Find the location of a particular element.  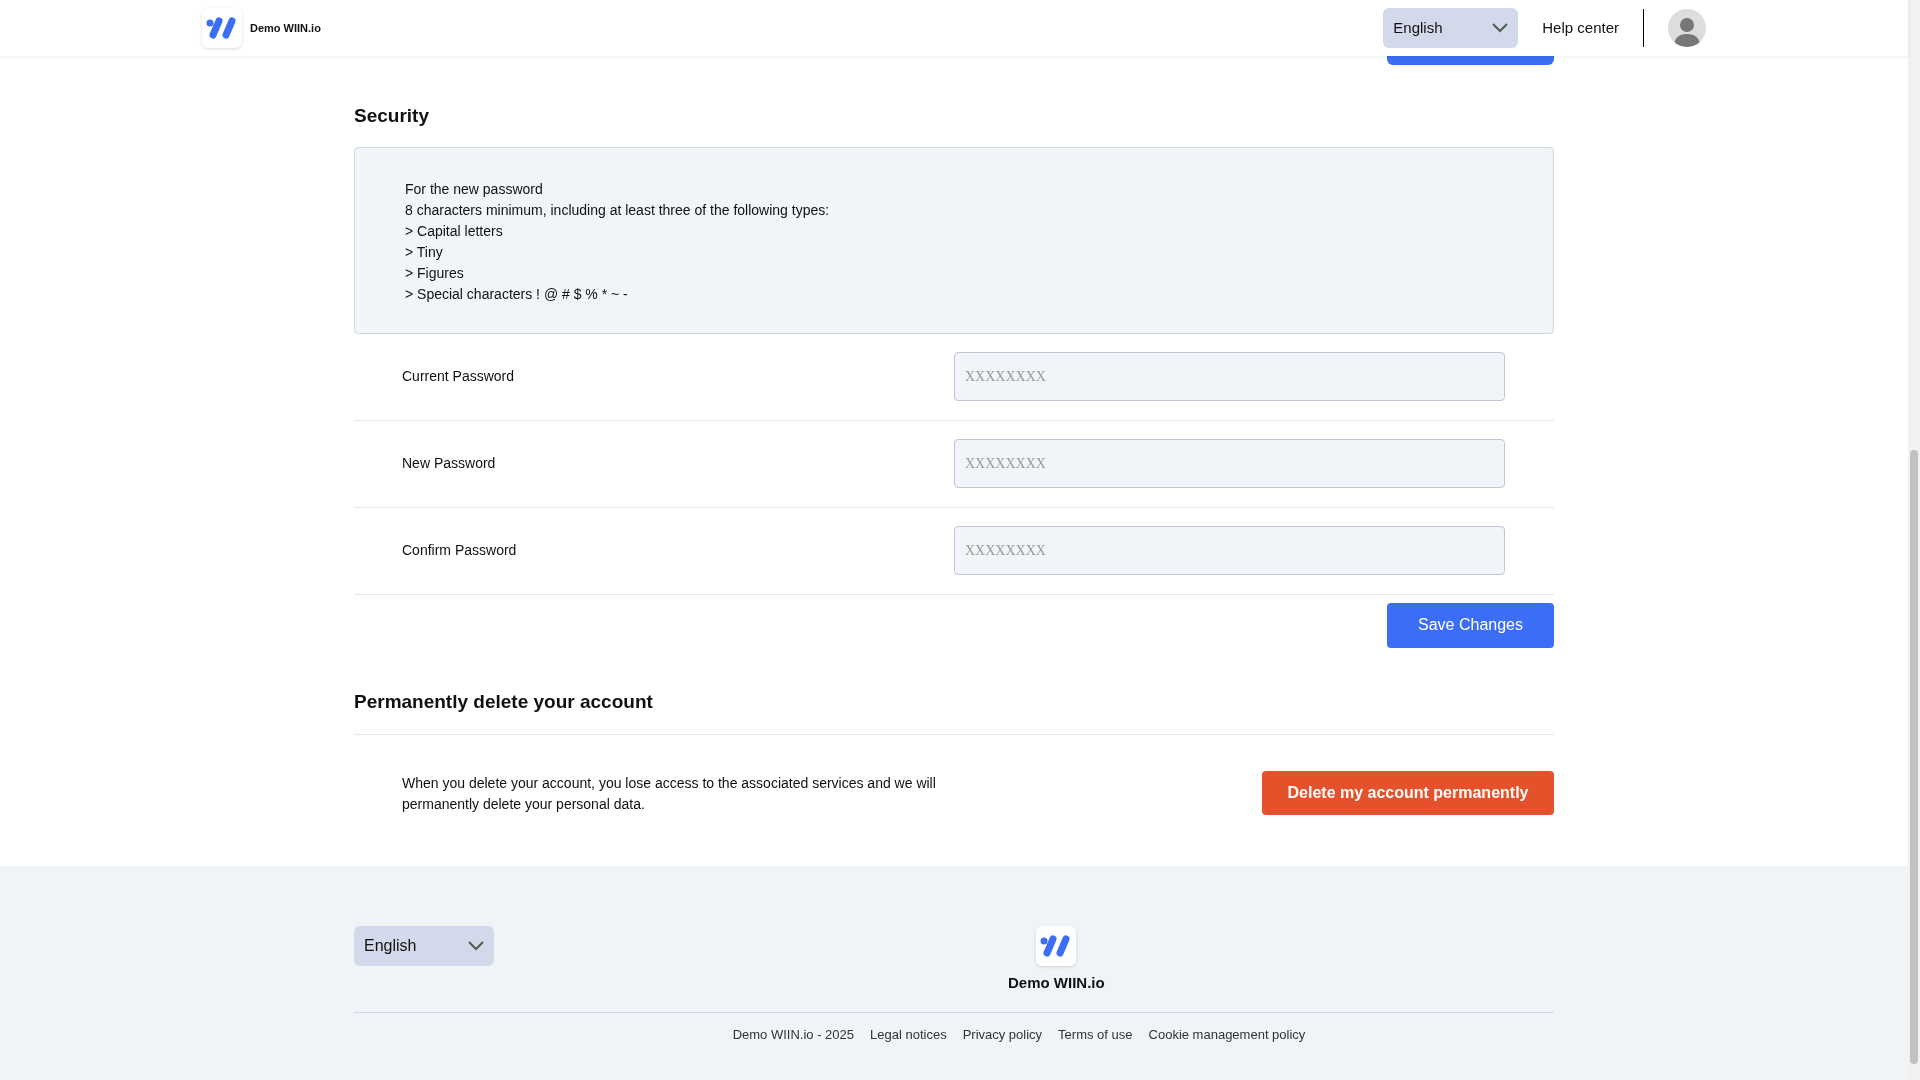

rule-text: > Special characters ! @ # $ % * ~ - is located at coordinates (517, 294).